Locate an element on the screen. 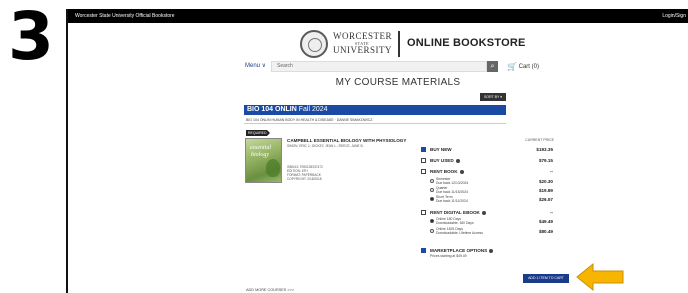 This screenshot has width=688, height=293. logo-divider is located at coordinates (399, 44).